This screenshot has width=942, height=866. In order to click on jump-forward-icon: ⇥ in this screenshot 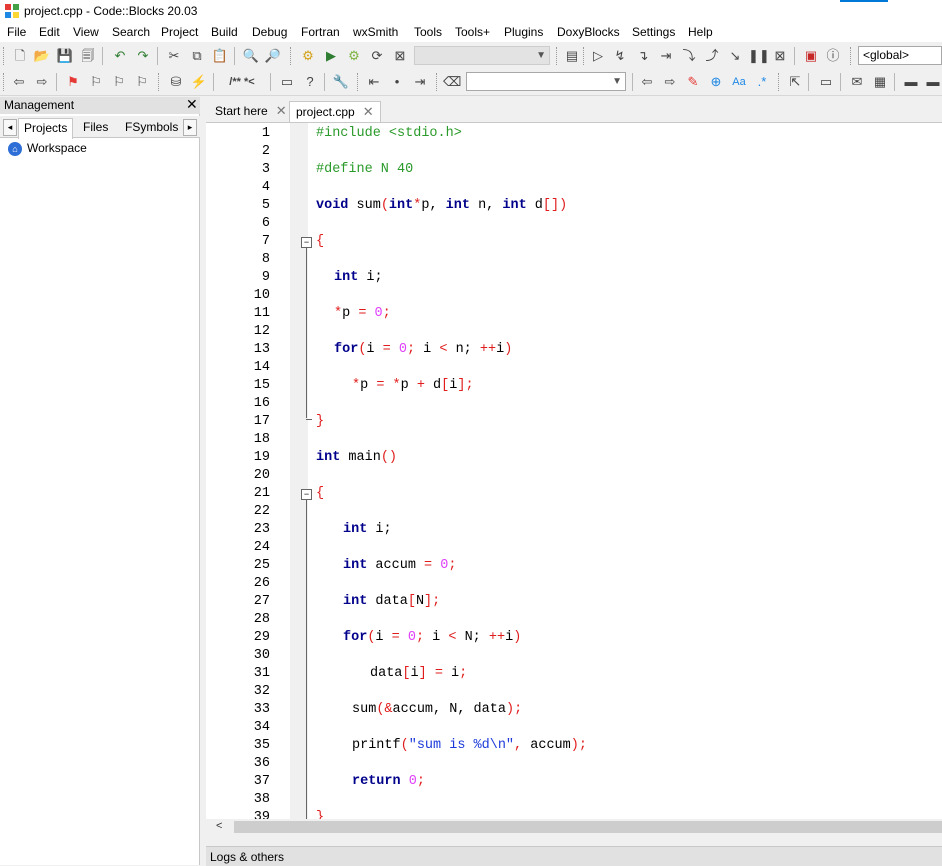, I will do `click(420, 82)`.